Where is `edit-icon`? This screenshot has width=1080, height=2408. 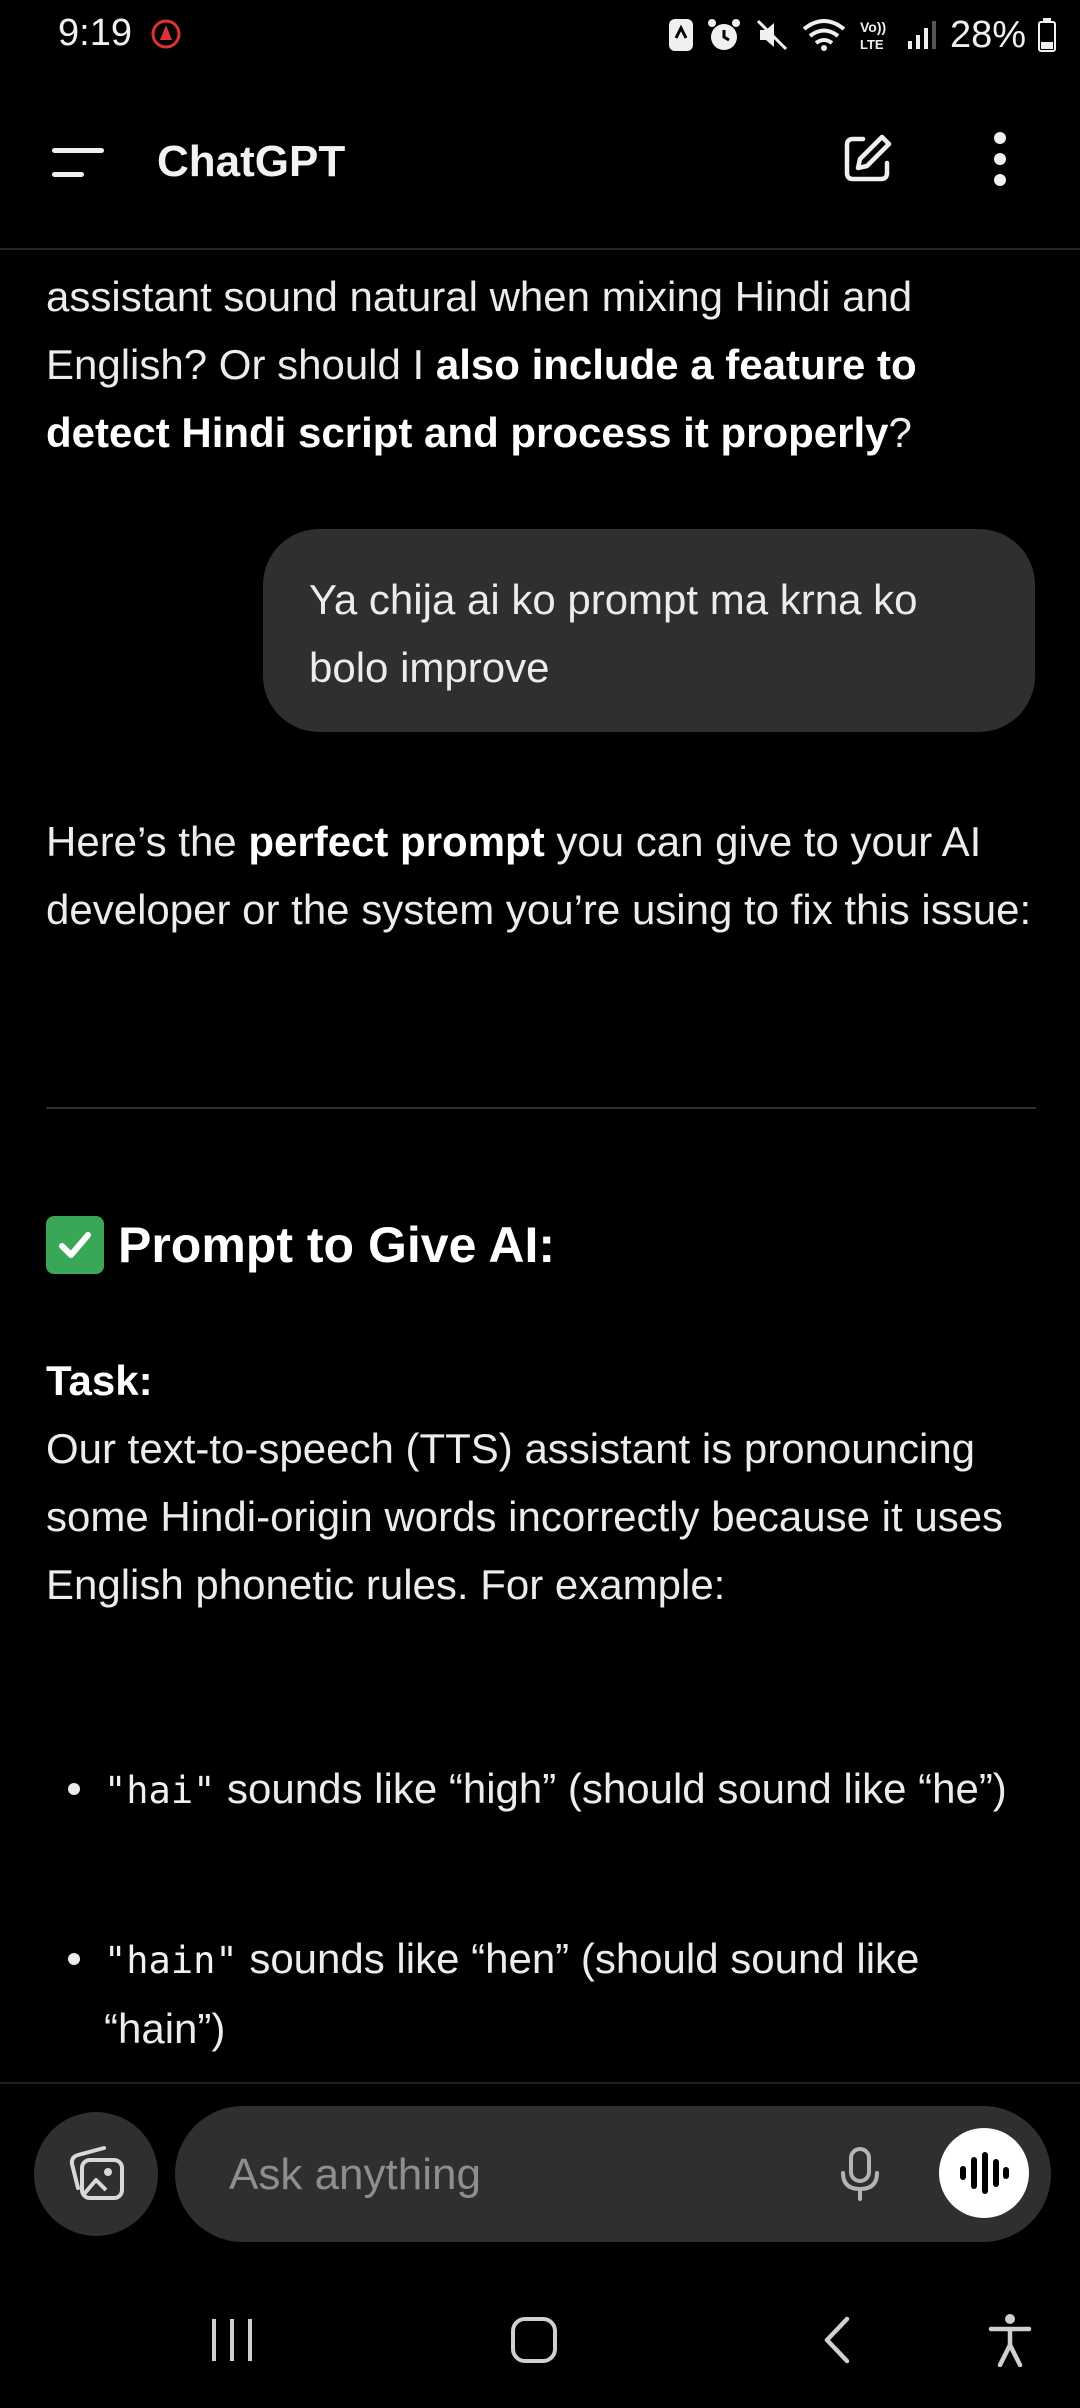
edit-icon is located at coordinates (868, 158).